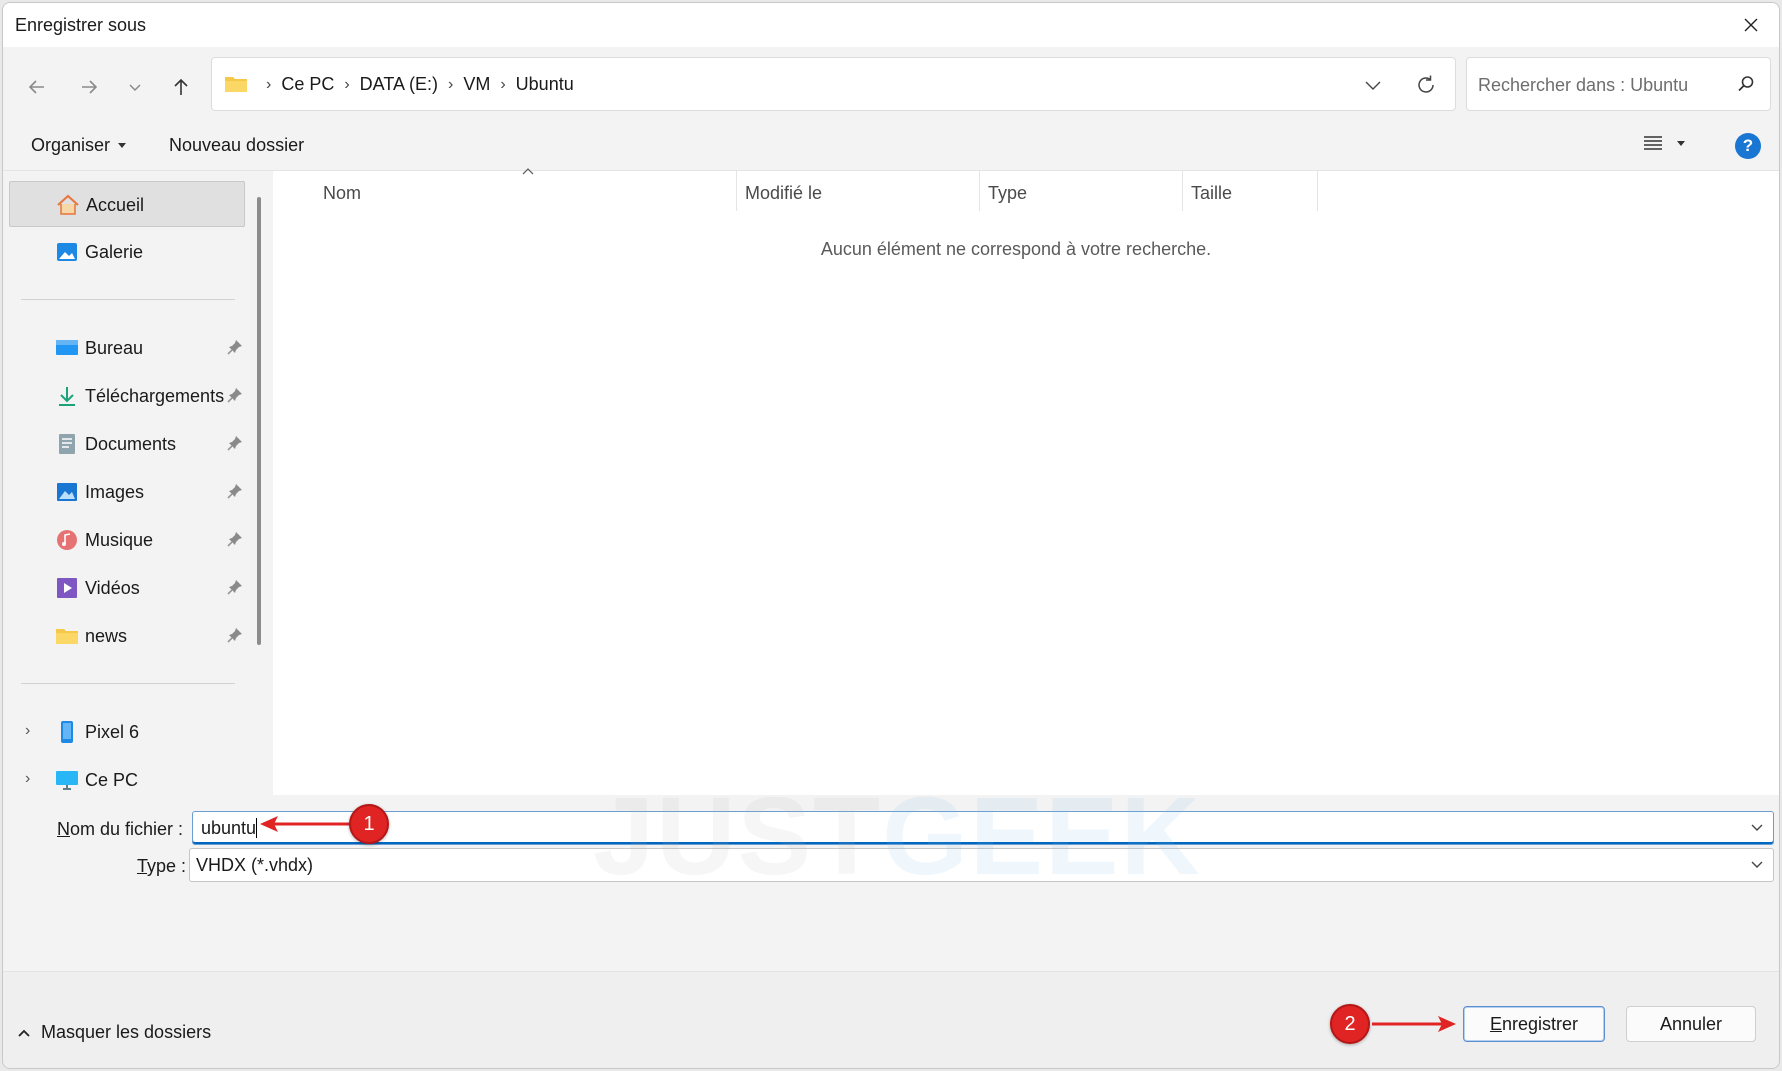  What do you see at coordinates (784, 193) in the screenshot?
I see `column-header-label: Modifié le` at bounding box center [784, 193].